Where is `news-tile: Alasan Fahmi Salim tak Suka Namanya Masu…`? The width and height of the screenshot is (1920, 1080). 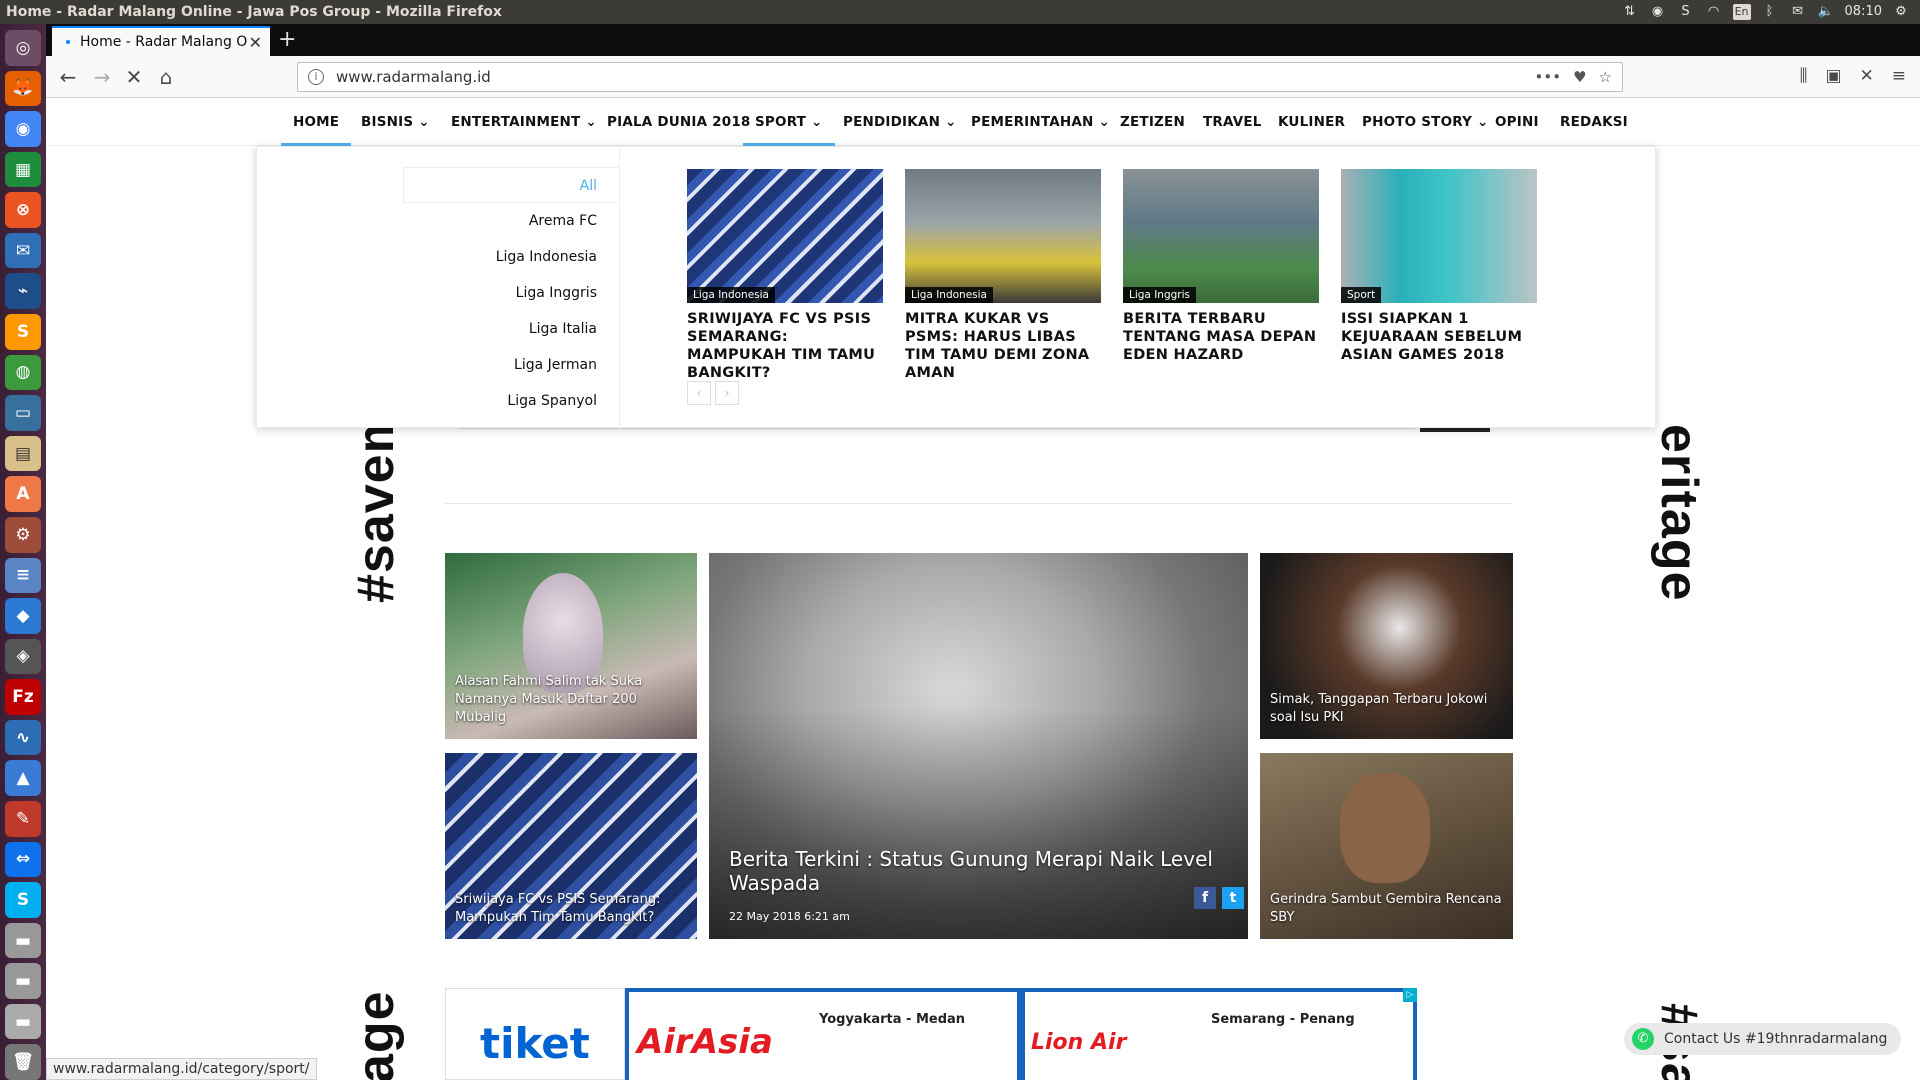
news-tile: Alasan Fahmi Salim tak Suka Namanya Masu… is located at coordinates (571, 646).